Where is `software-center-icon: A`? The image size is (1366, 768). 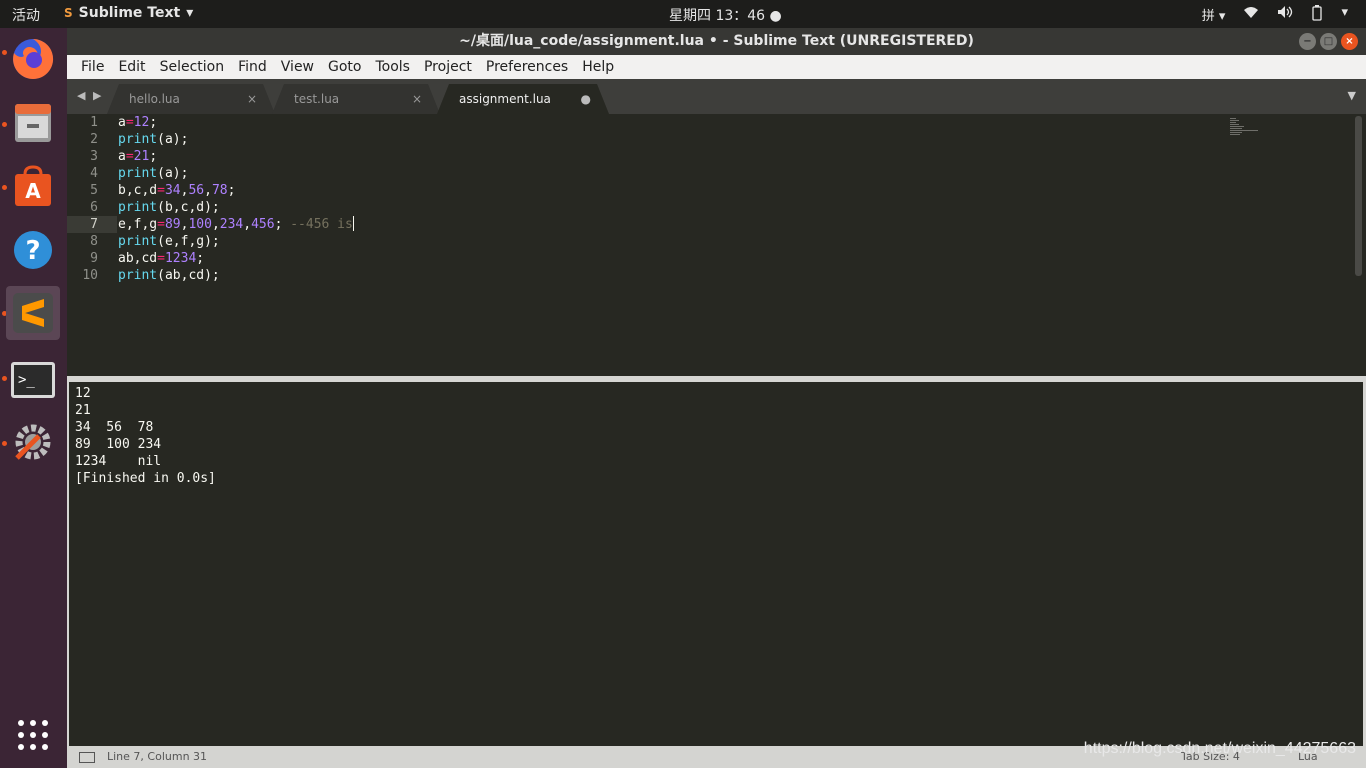 software-center-icon: A is located at coordinates (33, 186).